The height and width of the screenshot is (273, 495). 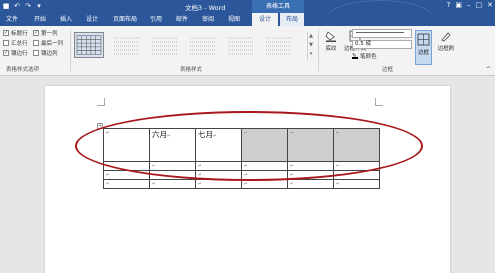 I want to click on option-last-column: 最后一列, so click(x=48, y=43).